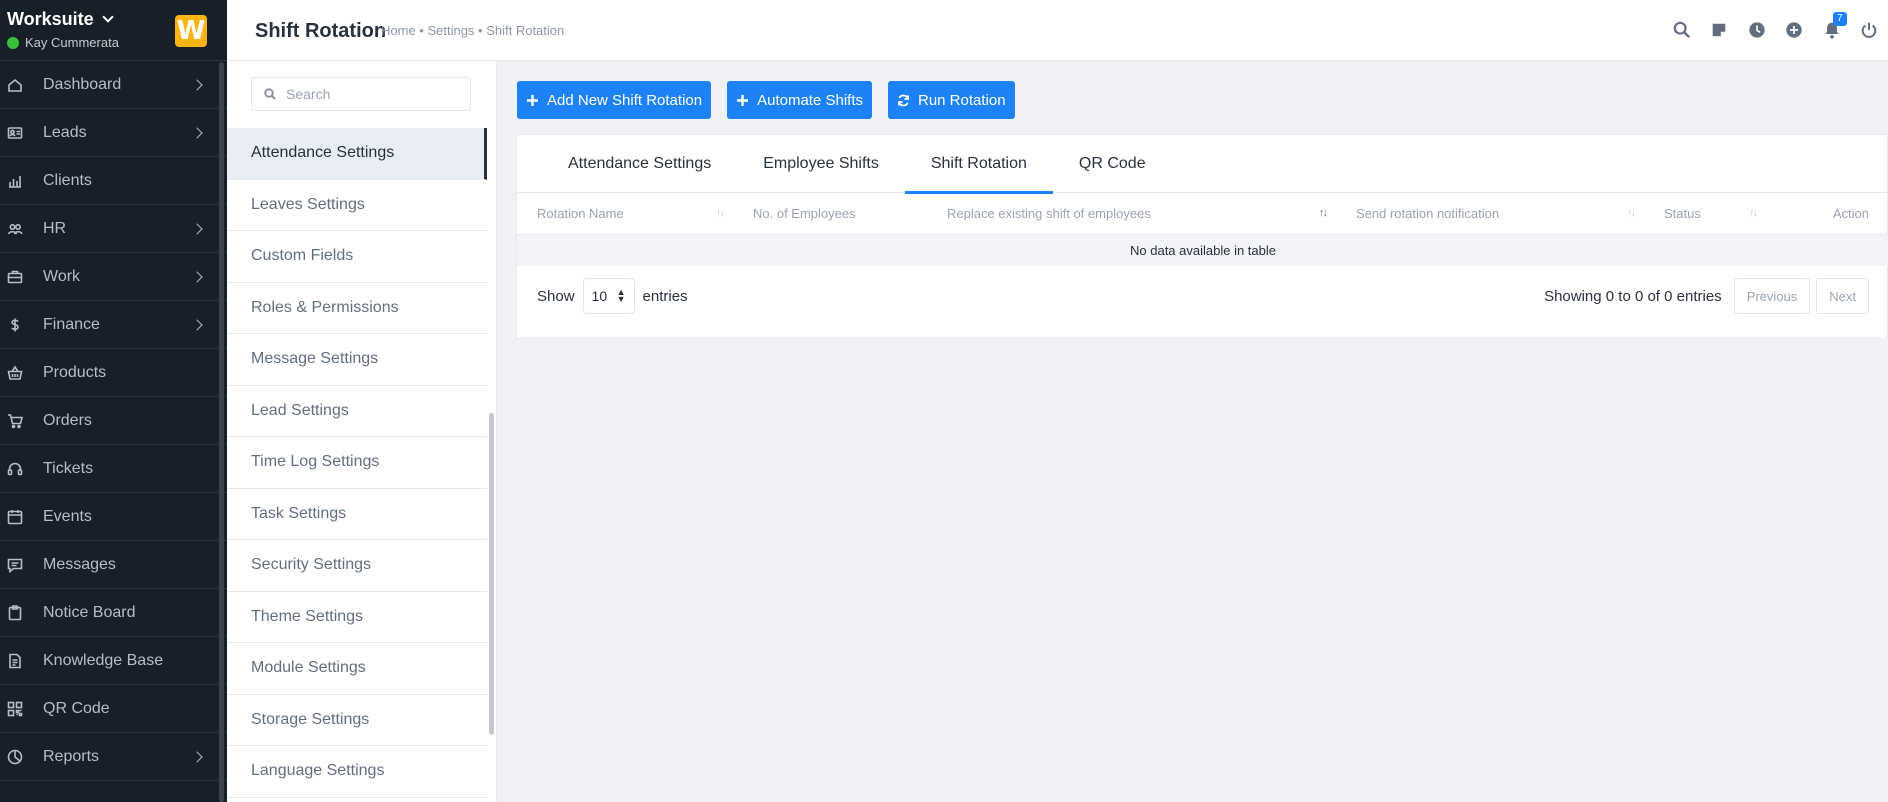 This screenshot has height=802, width=1888. Describe the element at coordinates (357, 669) in the screenshot. I see `settings-item-module-settings: Module Settings` at that location.